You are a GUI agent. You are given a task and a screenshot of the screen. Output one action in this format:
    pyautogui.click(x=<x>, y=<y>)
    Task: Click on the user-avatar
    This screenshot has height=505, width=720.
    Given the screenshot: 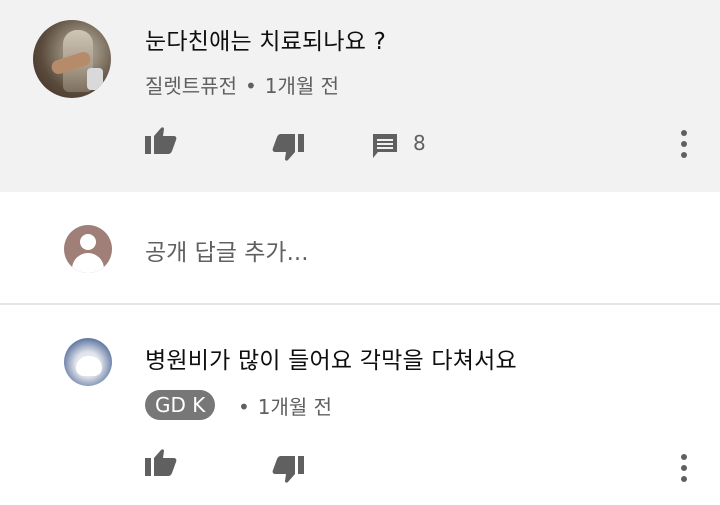 What is the action you would take?
    pyautogui.click(x=88, y=249)
    